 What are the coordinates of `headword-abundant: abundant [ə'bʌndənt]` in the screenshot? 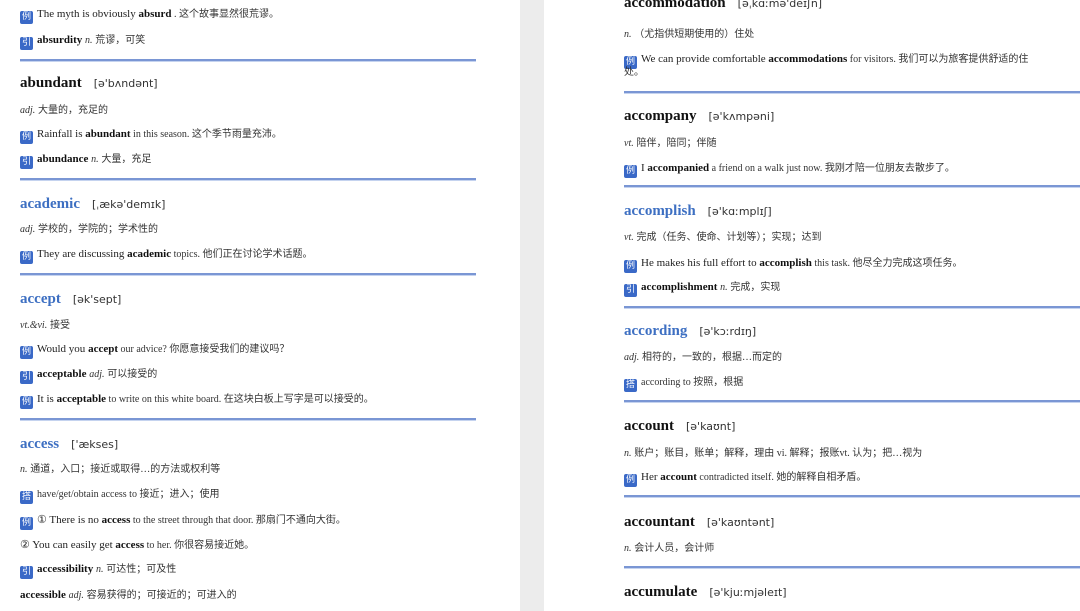 It's located at (89, 83).